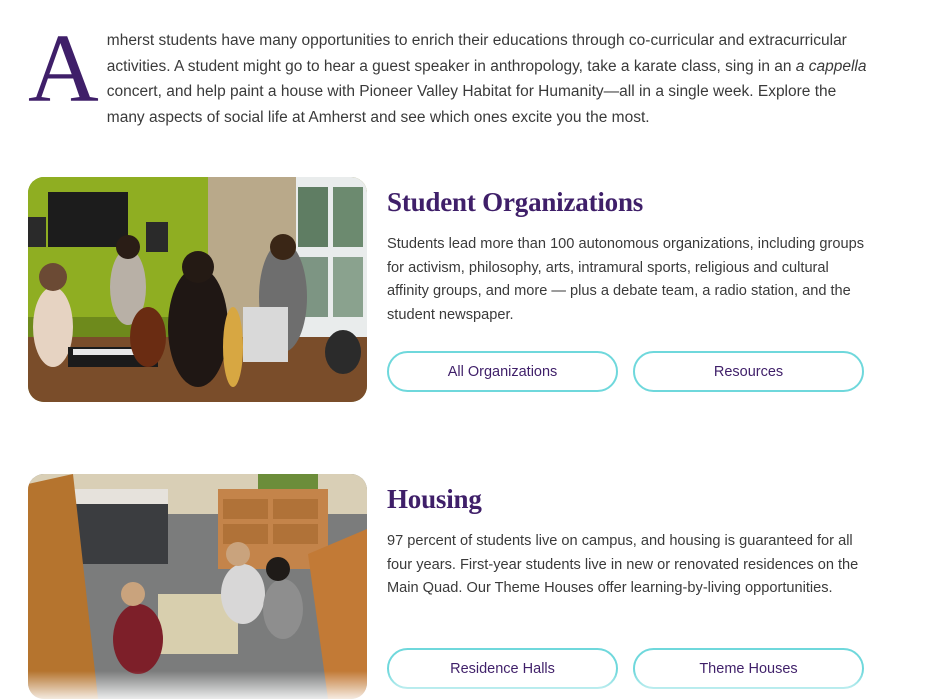  What do you see at coordinates (434, 499) in the screenshot?
I see `housing-heading: Housing` at bounding box center [434, 499].